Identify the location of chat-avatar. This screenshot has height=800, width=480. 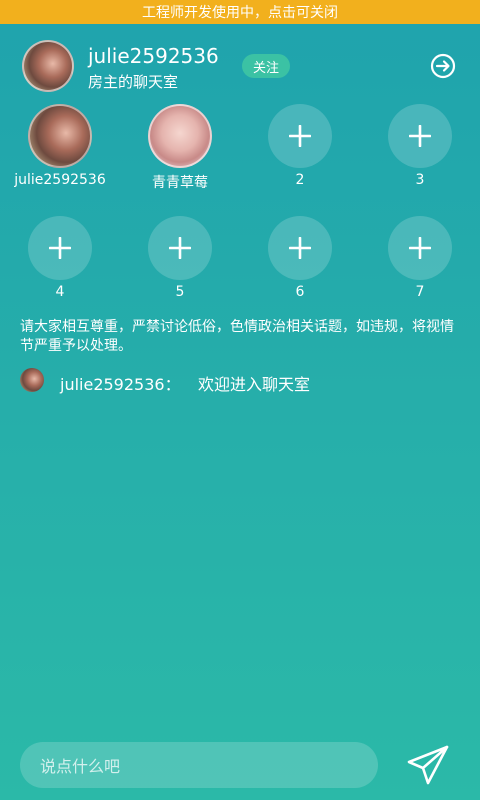
(32, 380).